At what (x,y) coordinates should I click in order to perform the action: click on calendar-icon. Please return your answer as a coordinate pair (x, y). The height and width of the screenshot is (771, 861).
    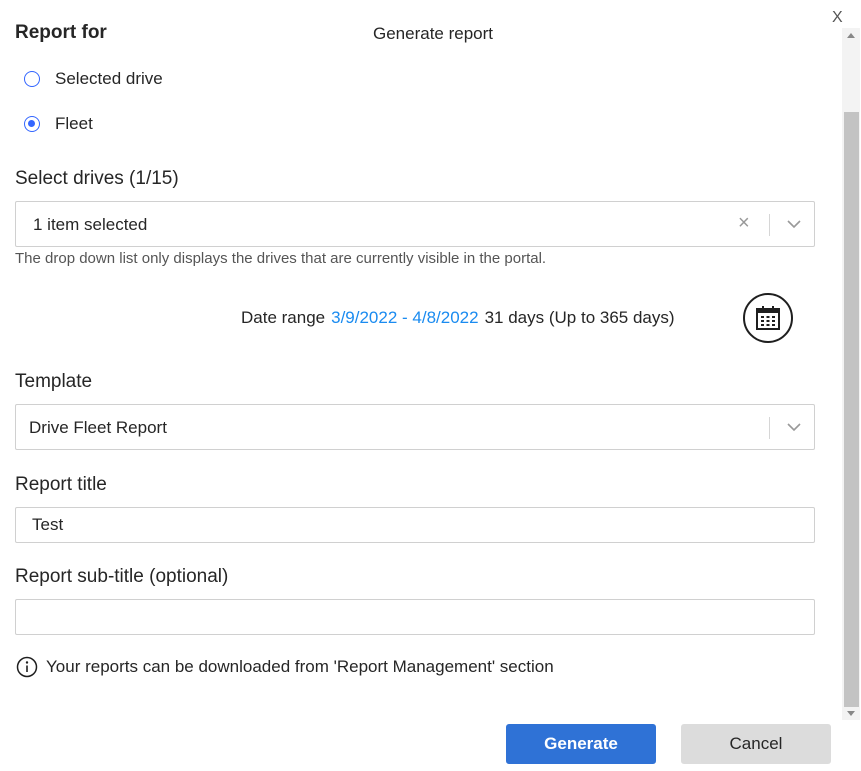
    Looking at the image, I should click on (768, 318).